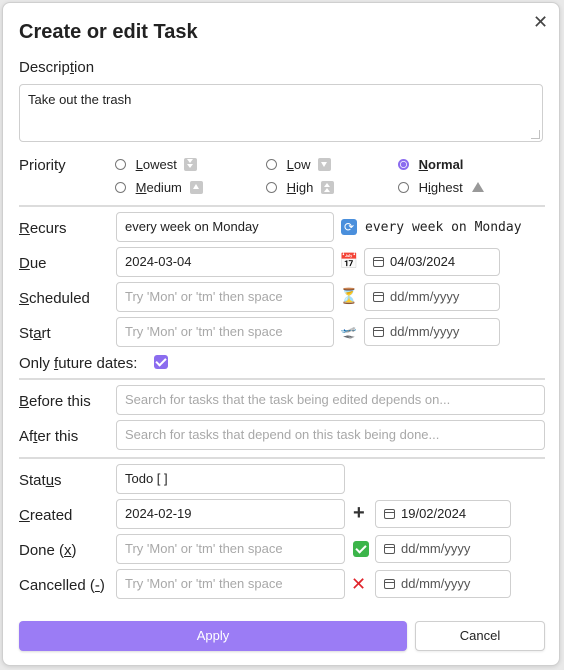 The image size is (564, 670). What do you see at coordinates (120, 164) in the screenshot?
I see `radio-lowest` at bounding box center [120, 164].